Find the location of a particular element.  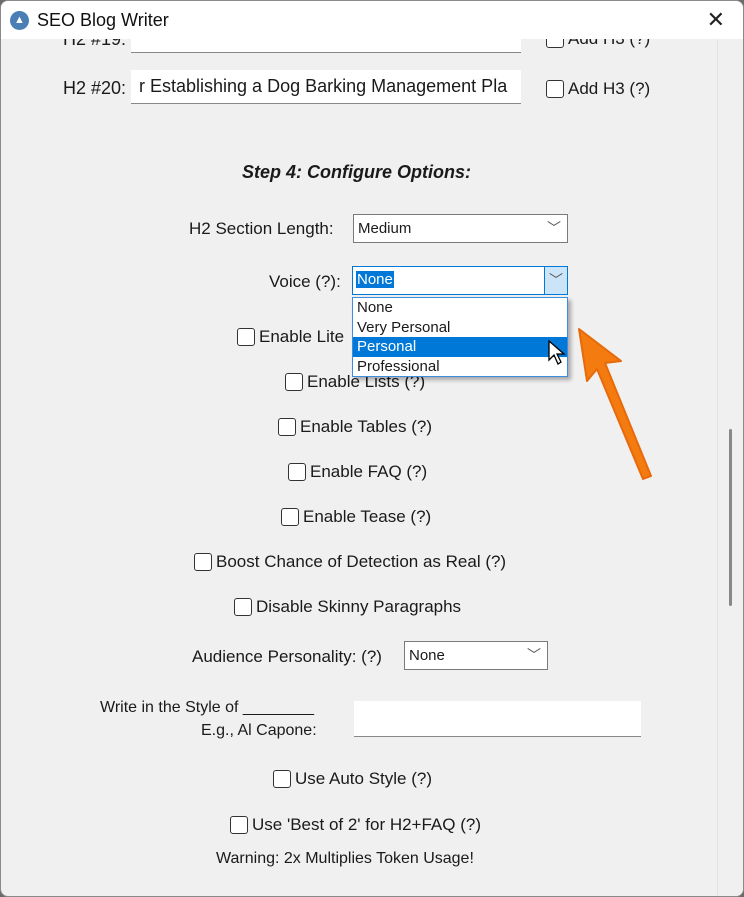

disable-skinny-paragraphs-checkbox: Disable Skinny Paragraphs is located at coordinates (347, 607).